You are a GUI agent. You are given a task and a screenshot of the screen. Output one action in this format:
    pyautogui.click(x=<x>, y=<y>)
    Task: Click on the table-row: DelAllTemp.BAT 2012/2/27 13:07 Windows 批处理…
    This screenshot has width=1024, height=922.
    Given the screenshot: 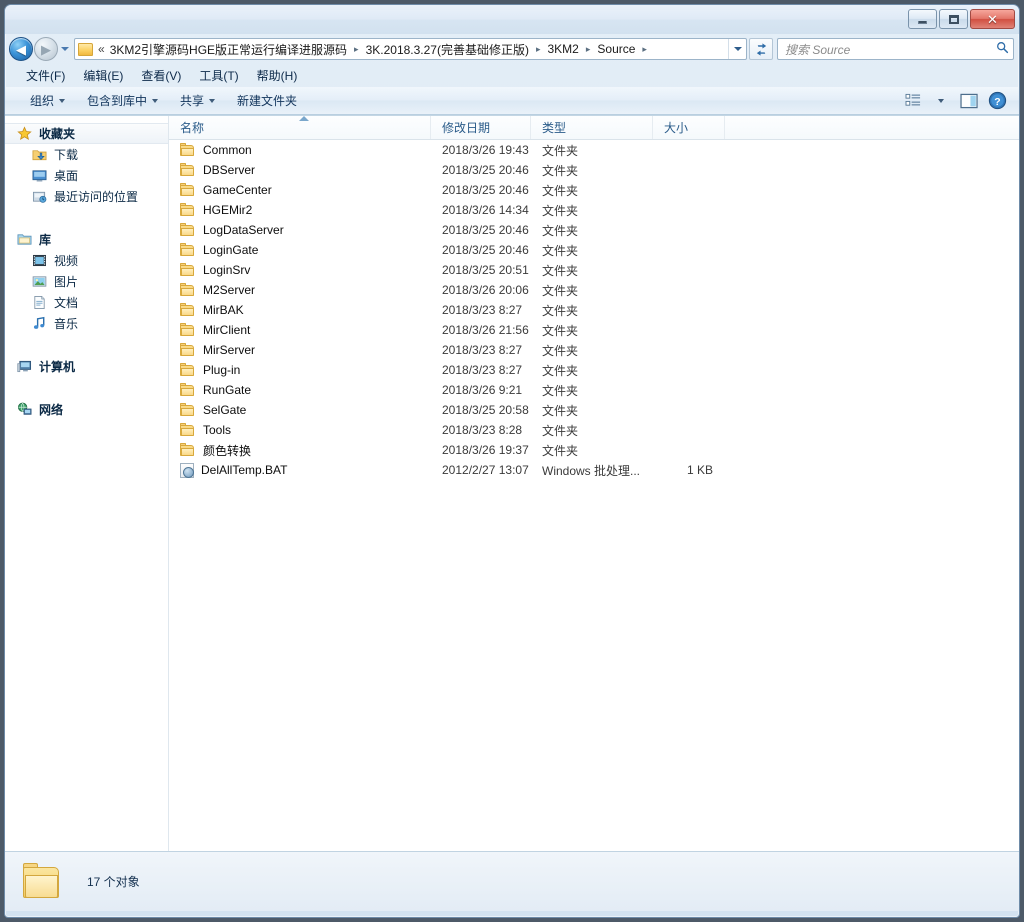 What is the action you would take?
    pyautogui.click(x=594, y=470)
    